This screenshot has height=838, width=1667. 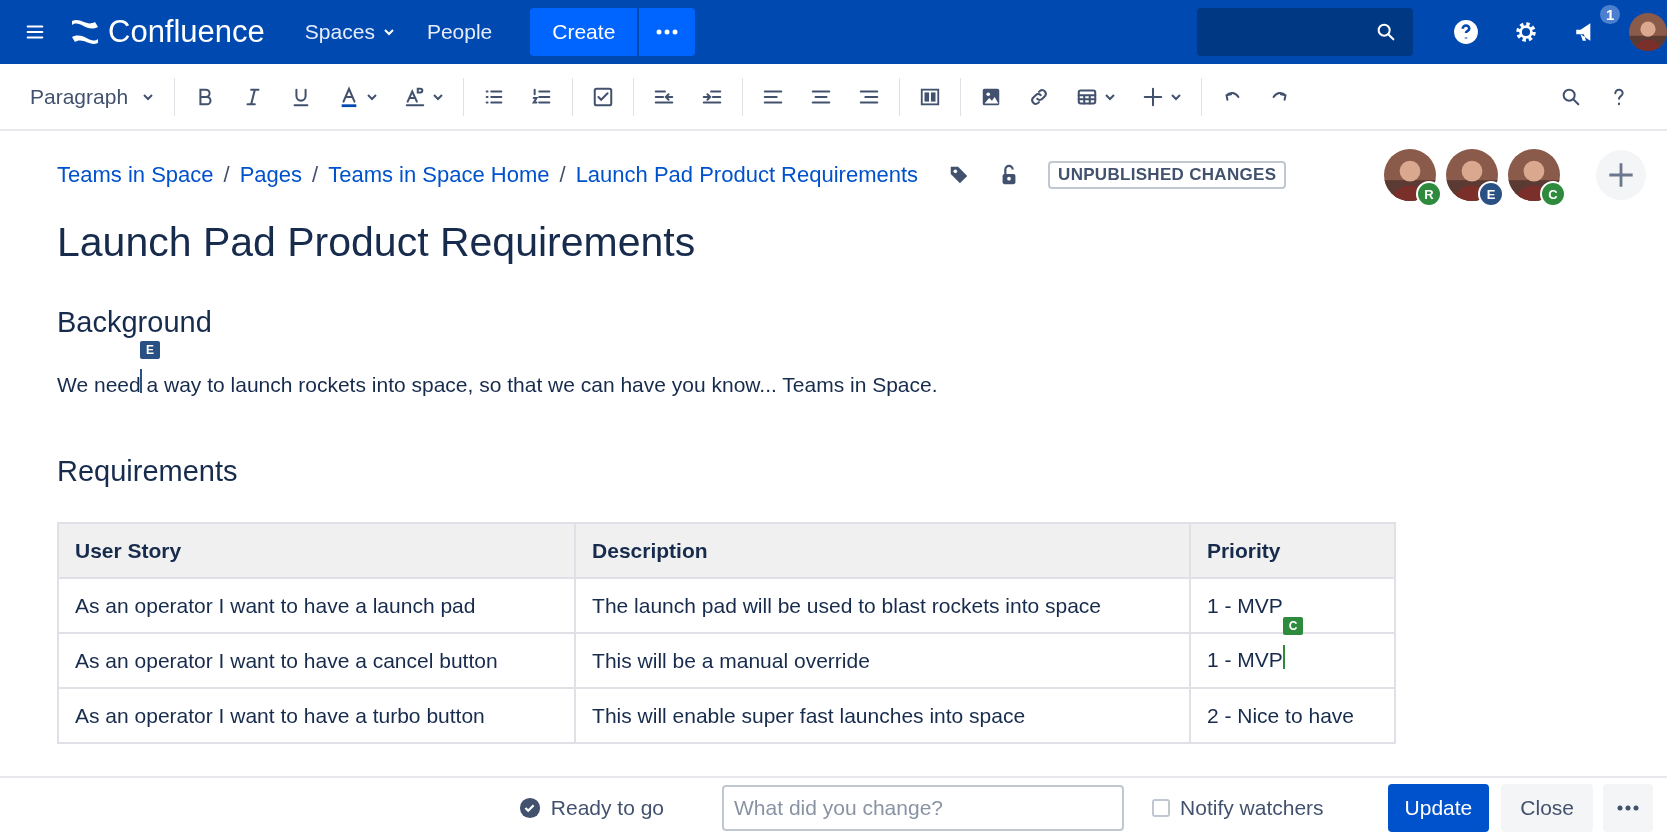 I want to click on paragraph: We need a way to launch rockets into space, so that we can have you know... Teams in Space., so click(x=497, y=384).